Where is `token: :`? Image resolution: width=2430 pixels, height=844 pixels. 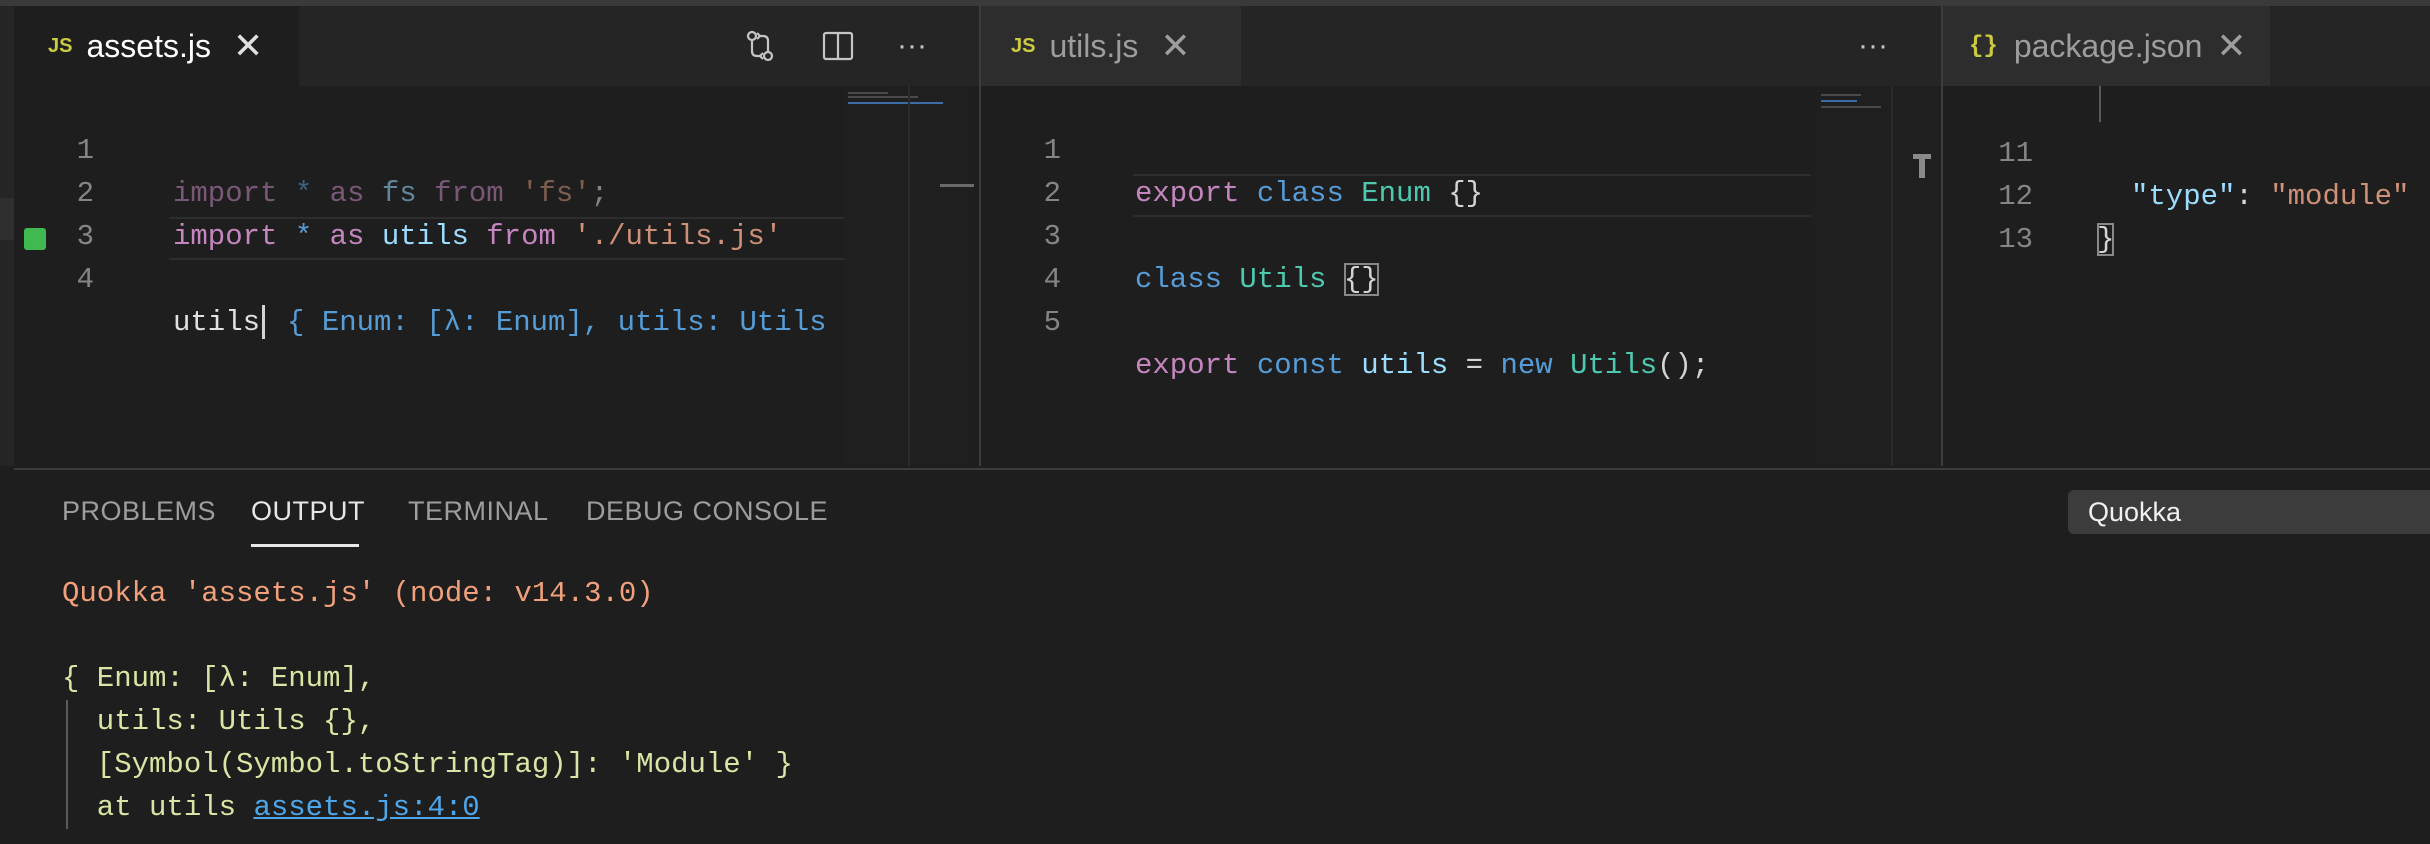 token: : is located at coordinates (2244, 196).